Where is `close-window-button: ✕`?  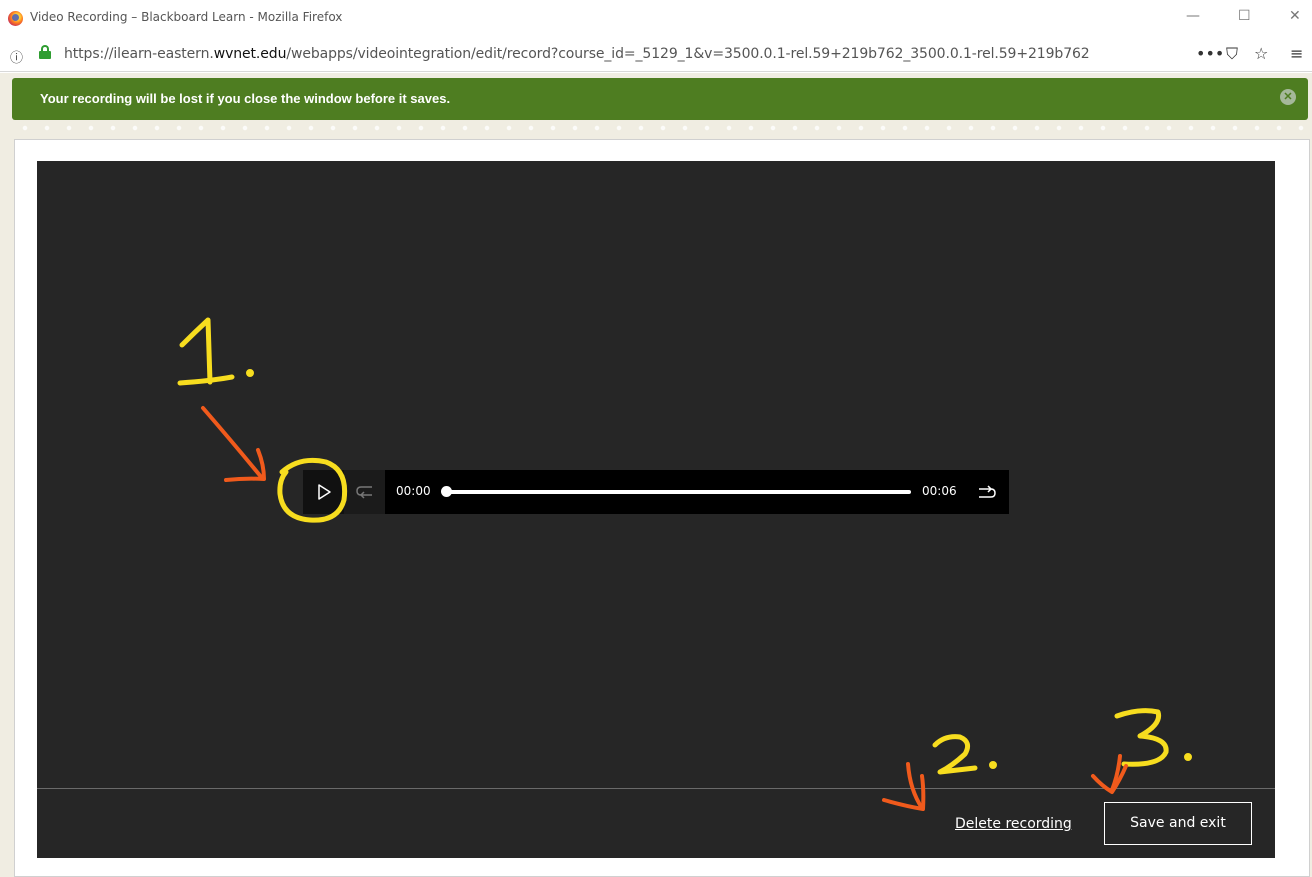 close-window-button: ✕ is located at coordinates (1295, 16).